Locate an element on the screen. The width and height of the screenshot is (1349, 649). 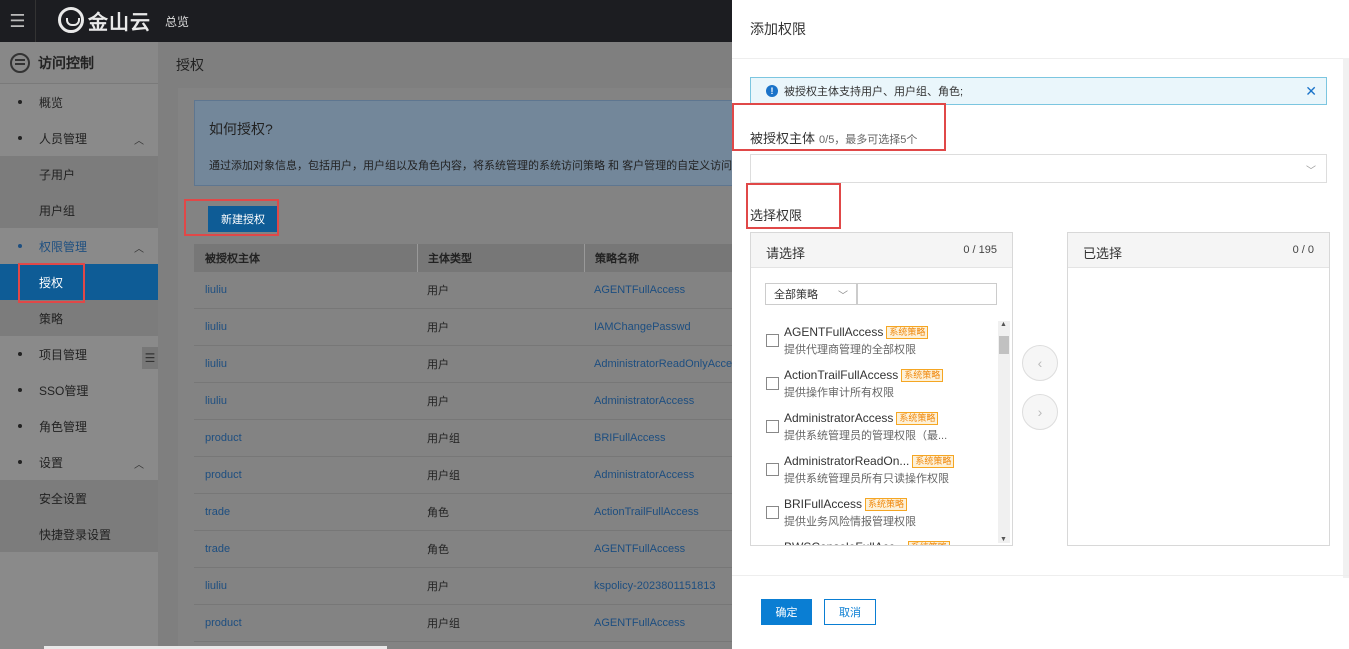
hamburger-icon: ☰ is located at coordinates (18, 21).